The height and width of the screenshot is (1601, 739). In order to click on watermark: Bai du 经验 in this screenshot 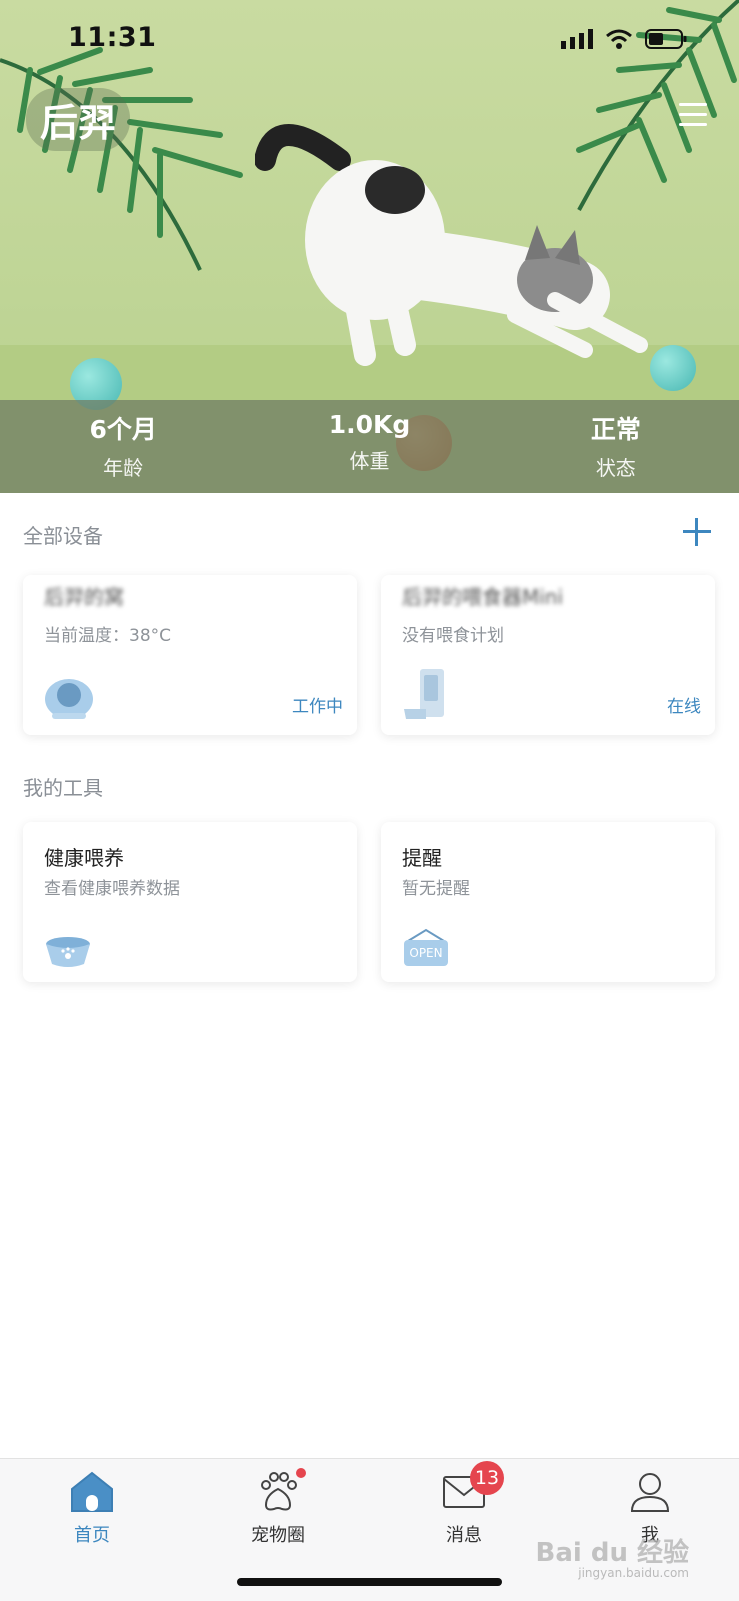, I will do `click(612, 1553)`.